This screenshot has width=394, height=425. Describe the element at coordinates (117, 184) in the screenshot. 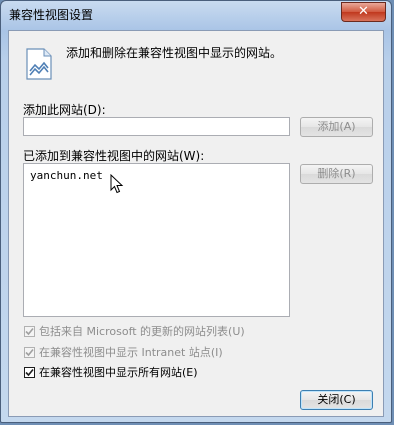

I see `mouse-cursor-icon` at that location.